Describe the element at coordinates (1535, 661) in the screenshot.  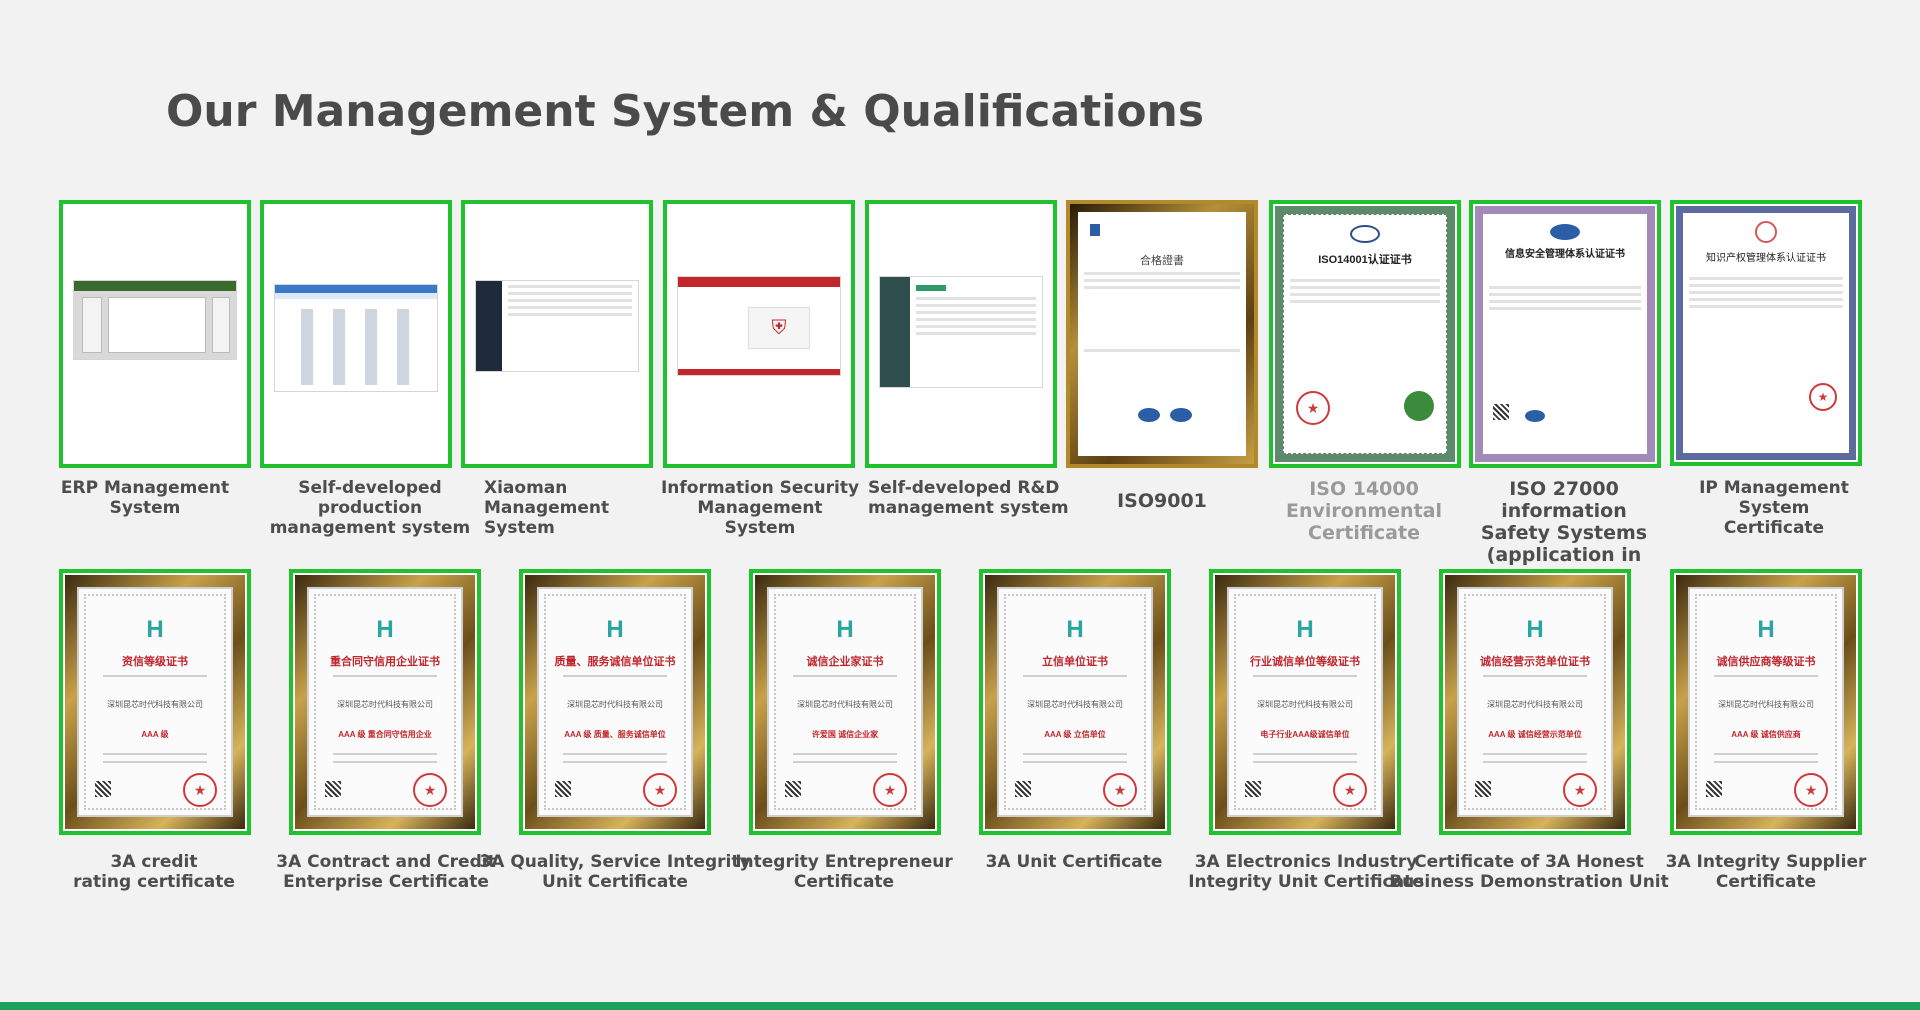
I see `certificate-heading: 诚信经营示范单位证书` at that location.